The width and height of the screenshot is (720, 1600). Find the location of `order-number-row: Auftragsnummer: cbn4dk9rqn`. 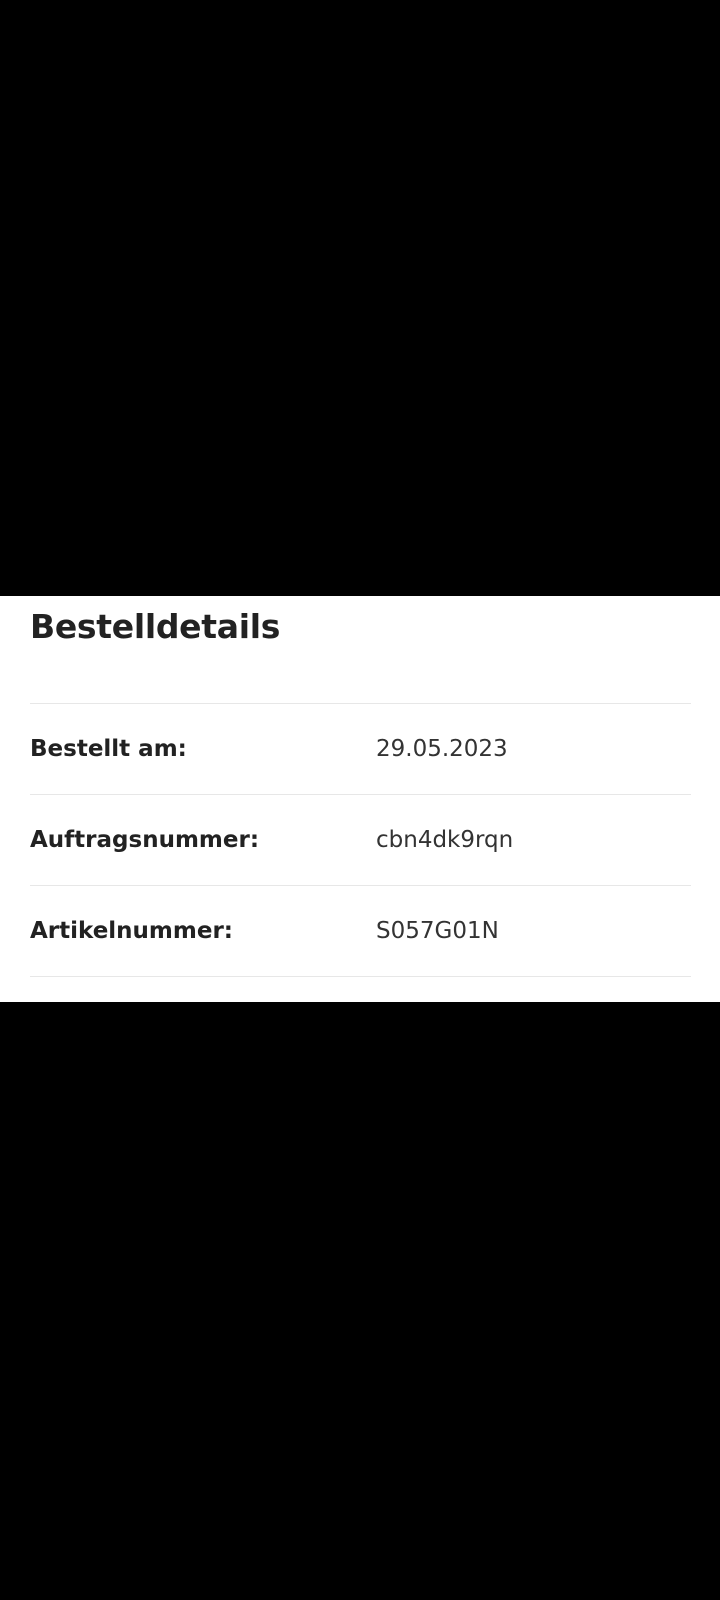

order-number-row: Auftragsnummer: cbn4dk9rqn is located at coordinates (360, 840).